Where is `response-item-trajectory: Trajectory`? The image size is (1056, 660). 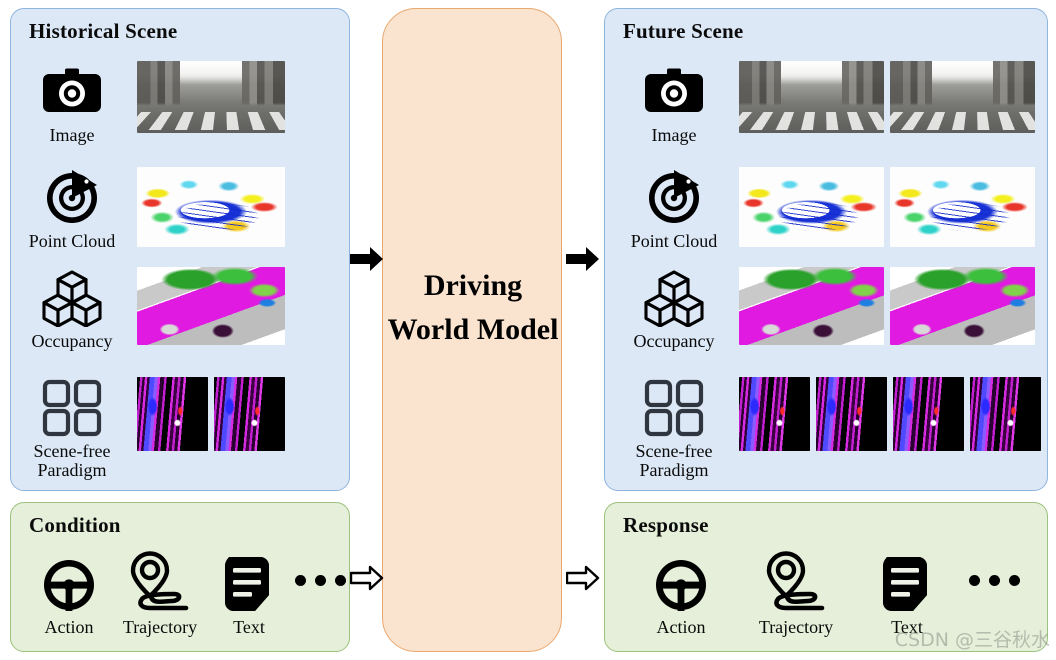 response-item-trajectory: Trajectory is located at coordinates (796, 592).